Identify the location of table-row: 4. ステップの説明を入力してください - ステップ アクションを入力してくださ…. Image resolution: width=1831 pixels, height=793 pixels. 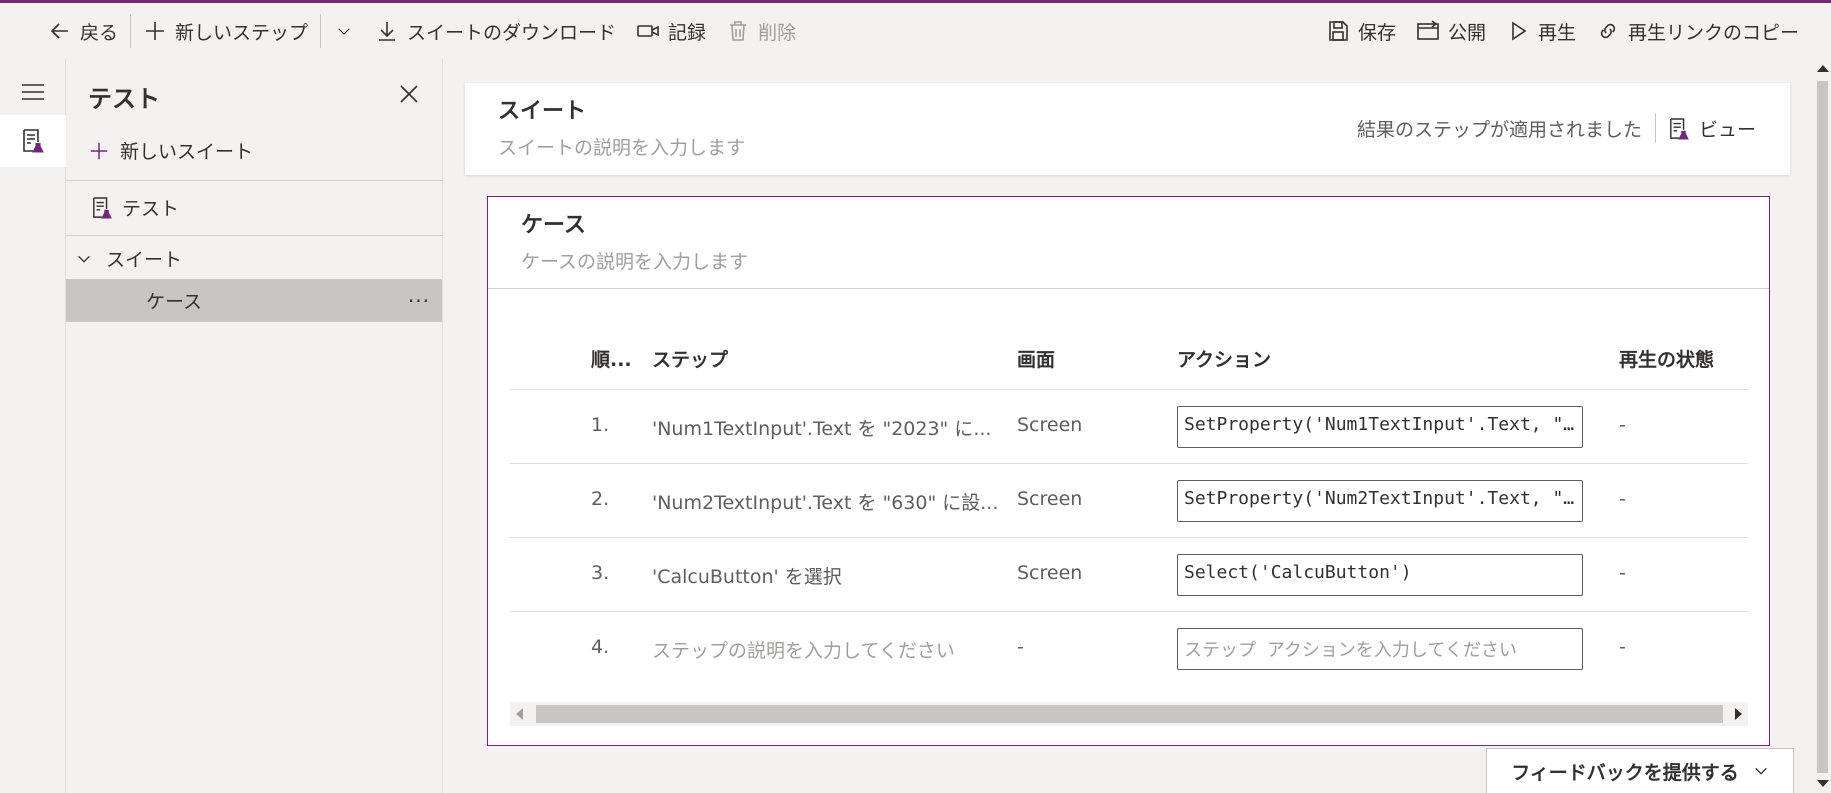
(1129, 649).